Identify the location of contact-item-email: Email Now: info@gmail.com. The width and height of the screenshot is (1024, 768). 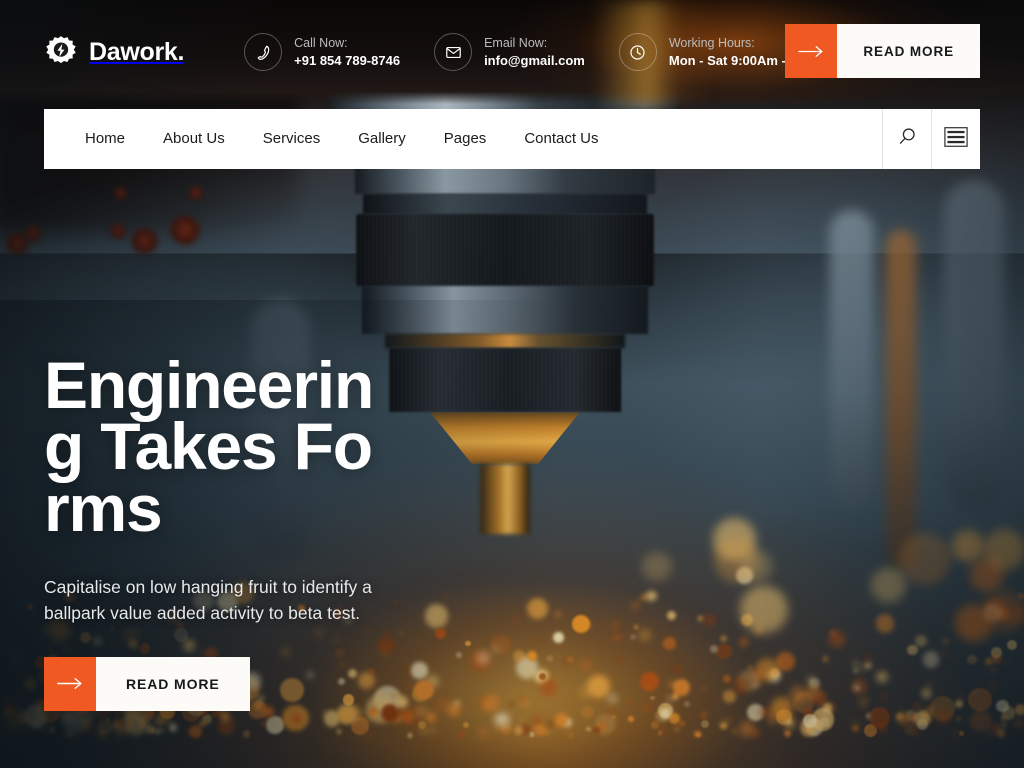
(509, 52).